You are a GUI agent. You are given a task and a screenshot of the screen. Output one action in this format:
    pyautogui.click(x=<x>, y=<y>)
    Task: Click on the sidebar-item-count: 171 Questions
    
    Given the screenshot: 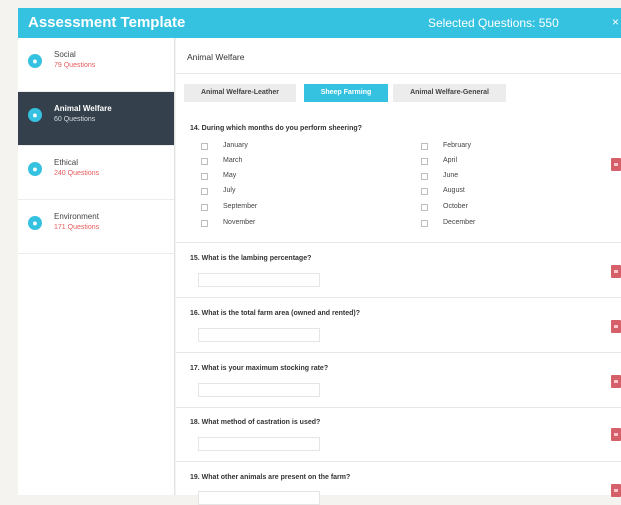 What is the action you would take?
    pyautogui.click(x=77, y=227)
    